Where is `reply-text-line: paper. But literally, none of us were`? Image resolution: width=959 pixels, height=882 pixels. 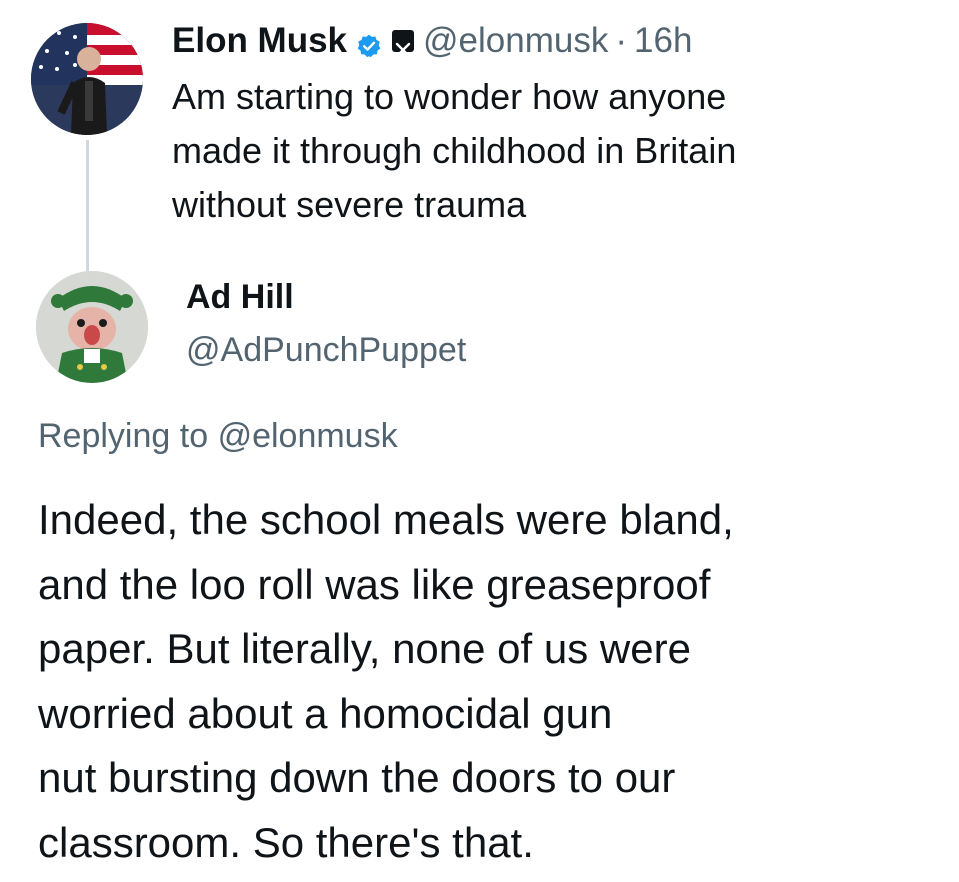 reply-text-line: paper. But literally, none of us were is located at coordinates (364, 648).